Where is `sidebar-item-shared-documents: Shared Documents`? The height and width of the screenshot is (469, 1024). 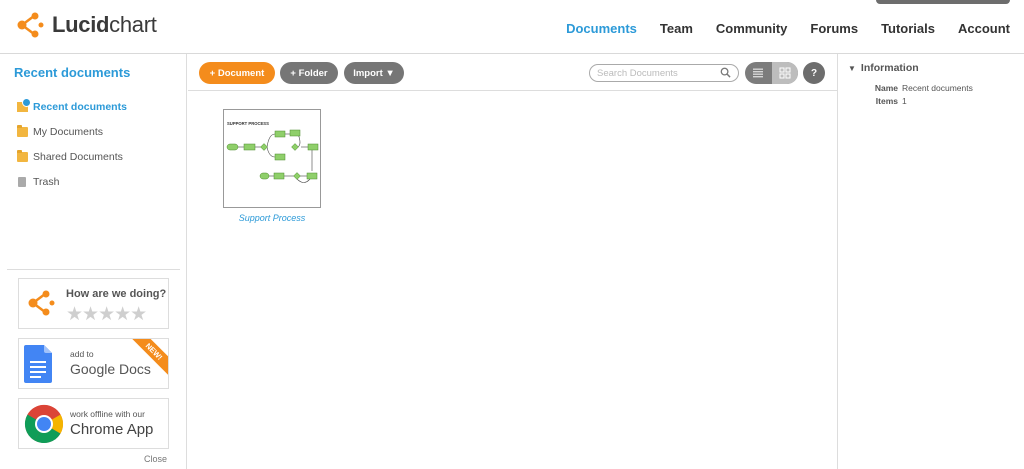
sidebar-item-shared-documents: Shared Documents is located at coordinates (72, 156).